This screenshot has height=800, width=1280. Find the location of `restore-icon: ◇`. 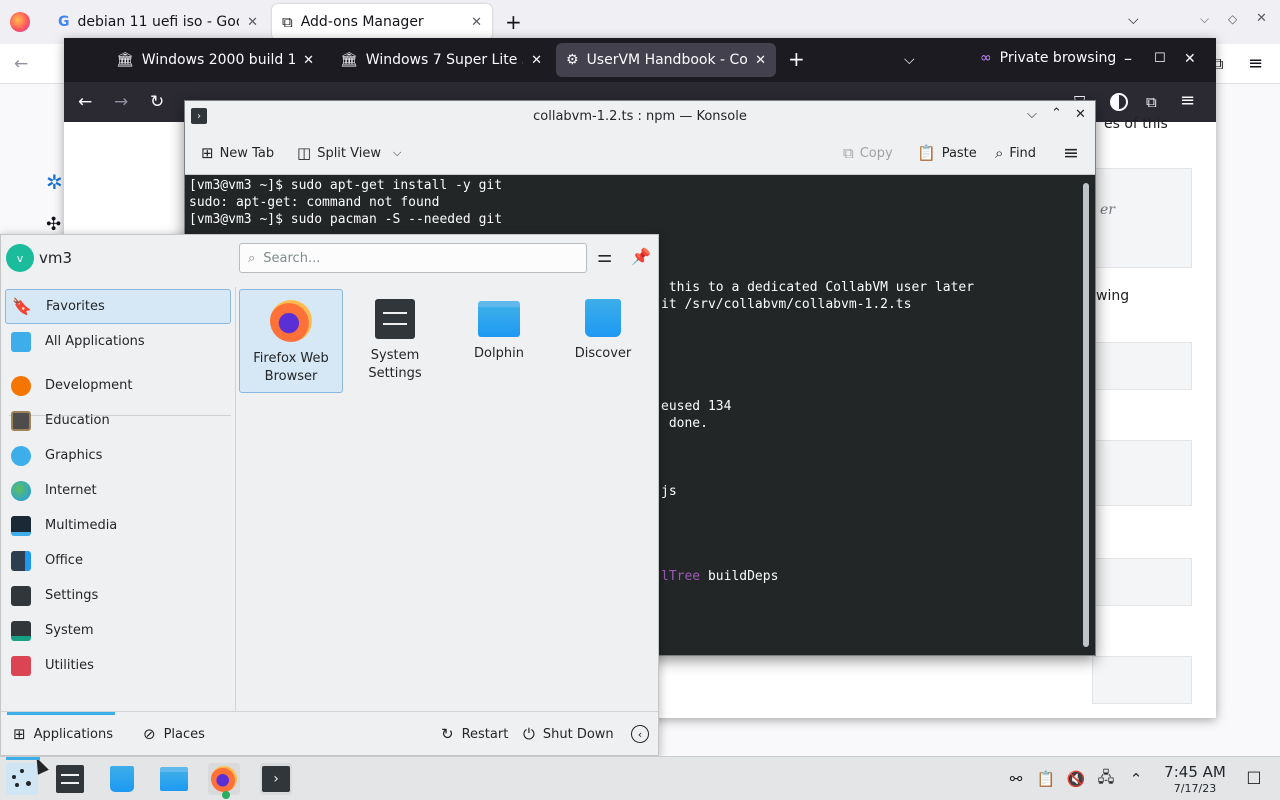

restore-icon: ◇ is located at coordinates (1232, 19).